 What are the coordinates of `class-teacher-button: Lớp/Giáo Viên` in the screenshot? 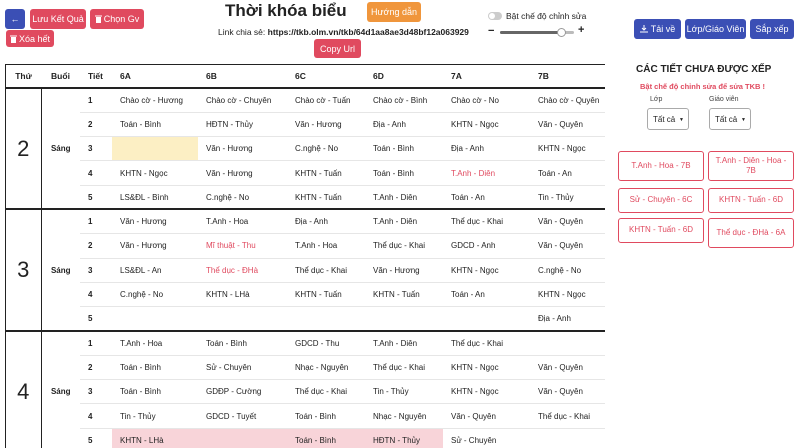 It's located at (715, 29).